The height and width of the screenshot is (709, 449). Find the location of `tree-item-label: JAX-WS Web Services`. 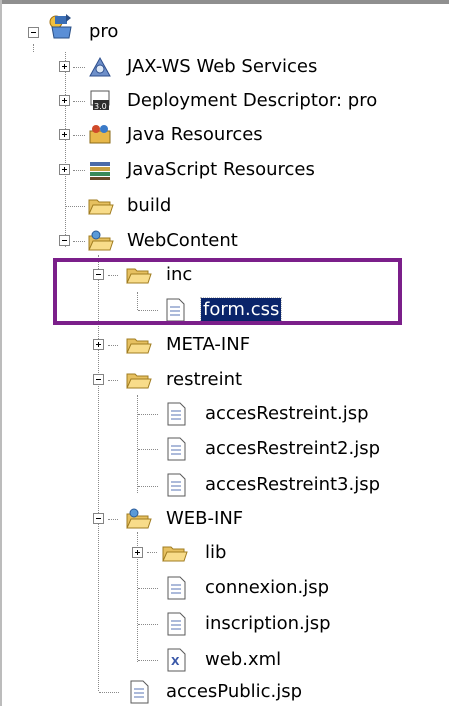

tree-item-label: JAX-WS Web Services is located at coordinates (222, 66).